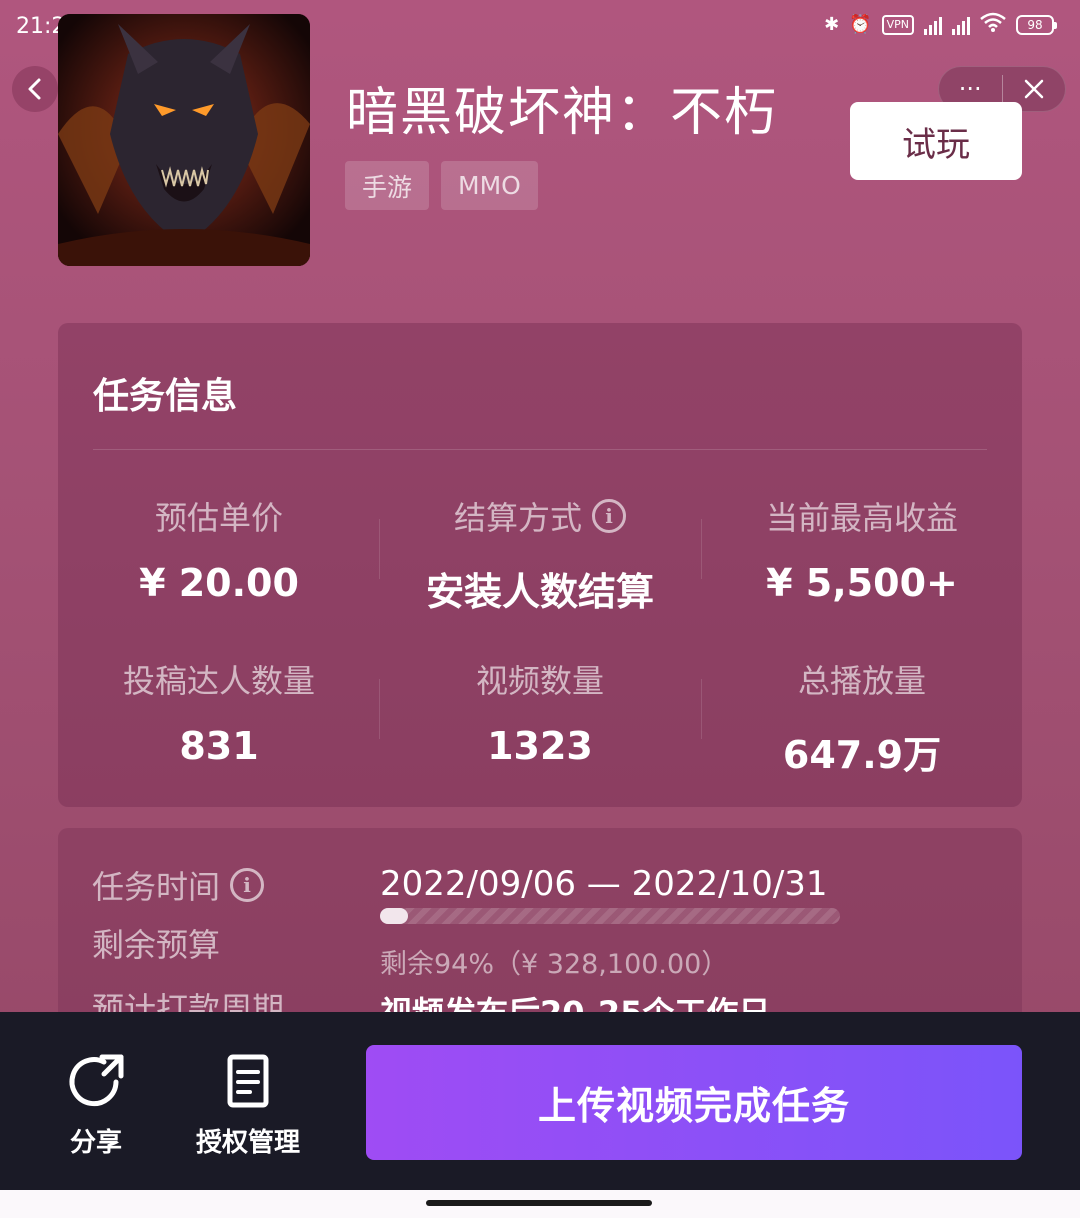 The width and height of the screenshot is (1080, 1218). What do you see at coordinates (156, 887) in the screenshot?
I see `task-time-label: 任务时间` at bounding box center [156, 887].